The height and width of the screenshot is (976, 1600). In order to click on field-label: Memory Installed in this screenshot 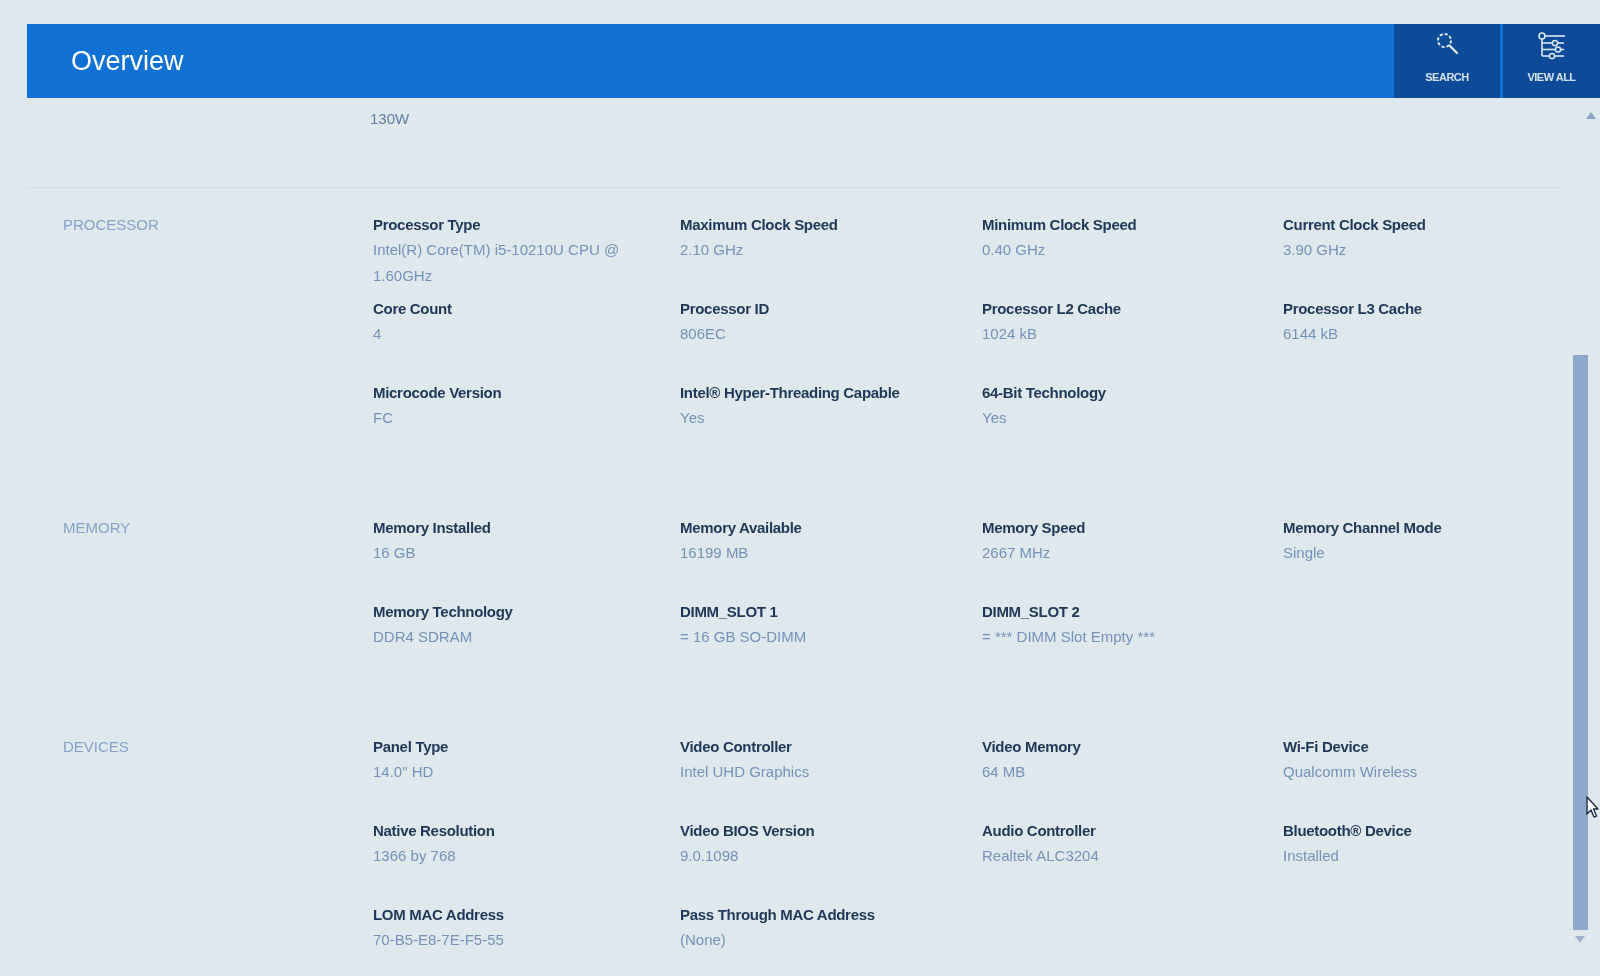, I will do `click(432, 528)`.